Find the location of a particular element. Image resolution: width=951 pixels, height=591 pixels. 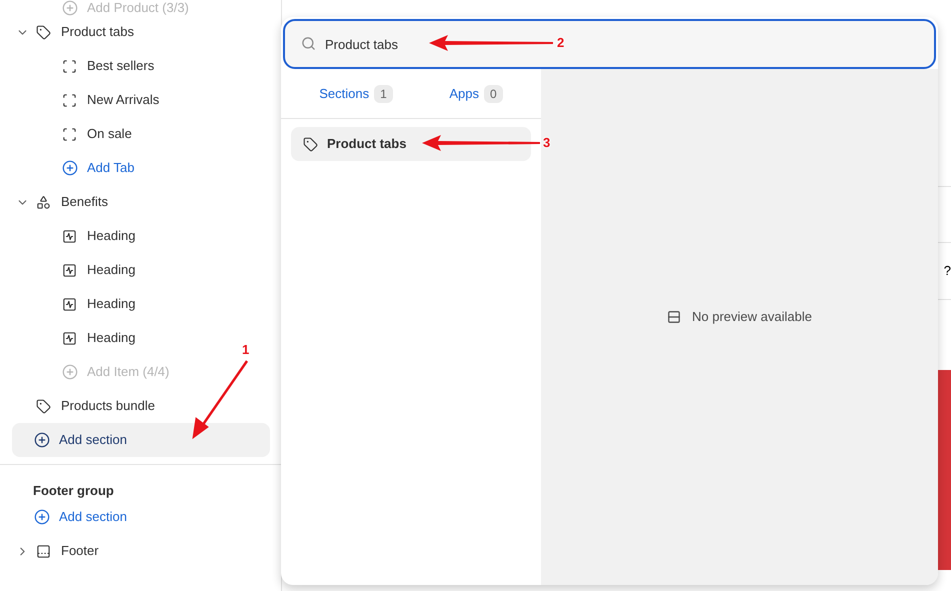

section-item: Benefits is located at coordinates (84, 202).